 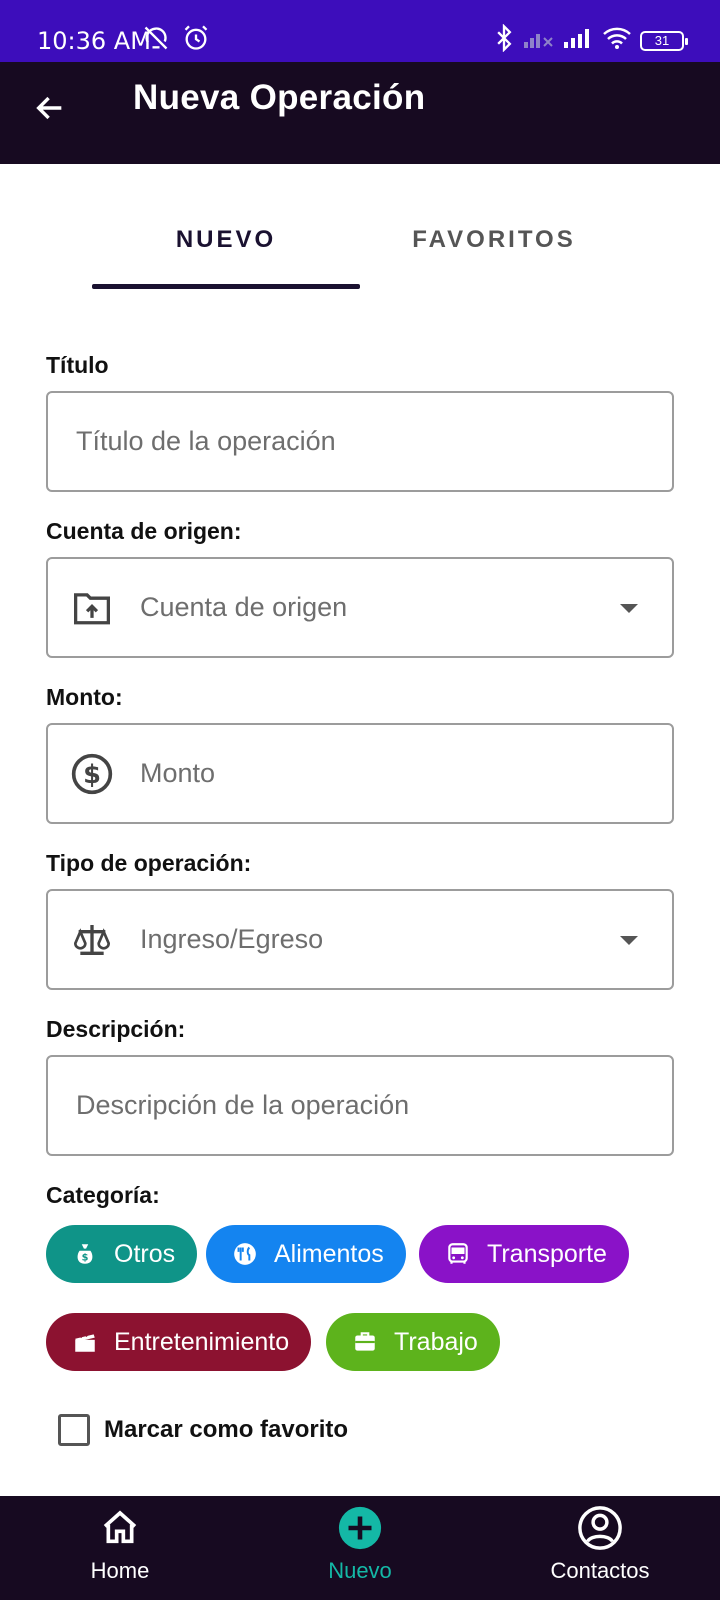 I want to click on type-dropdown: Ingreso/Egreso, so click(x=360, y=939).